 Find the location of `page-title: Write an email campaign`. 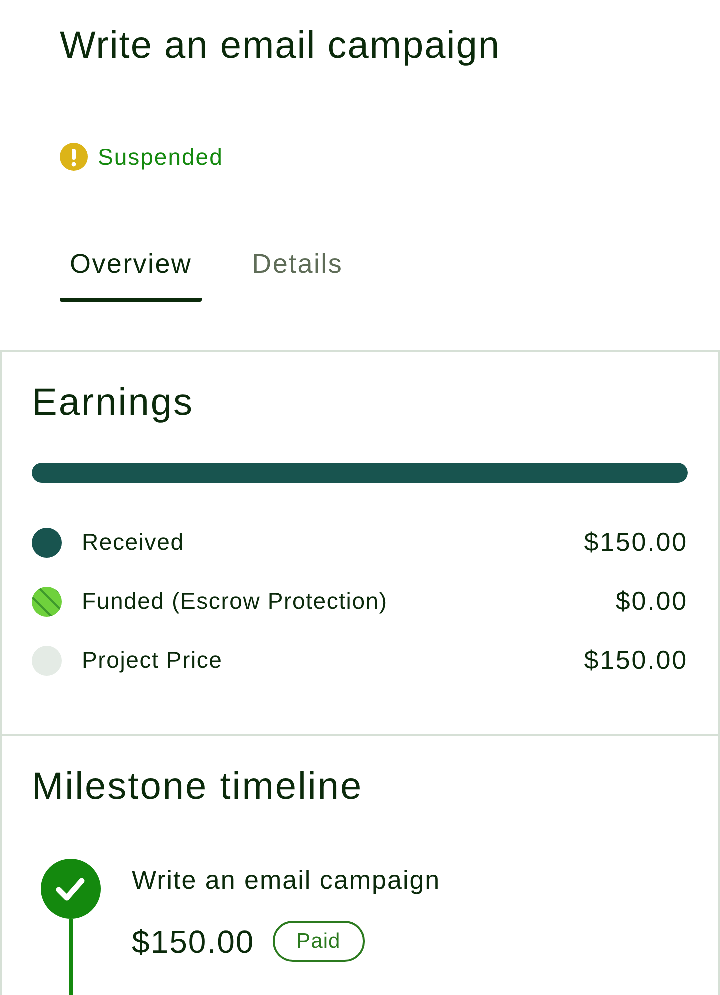

page-title: Write an email campaign is located at coordinates (281, 46).